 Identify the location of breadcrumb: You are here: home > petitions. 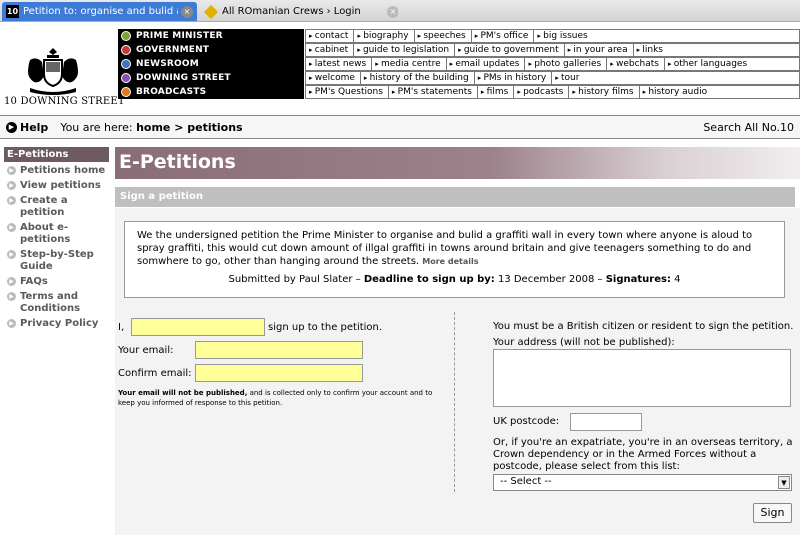
(151, 127).